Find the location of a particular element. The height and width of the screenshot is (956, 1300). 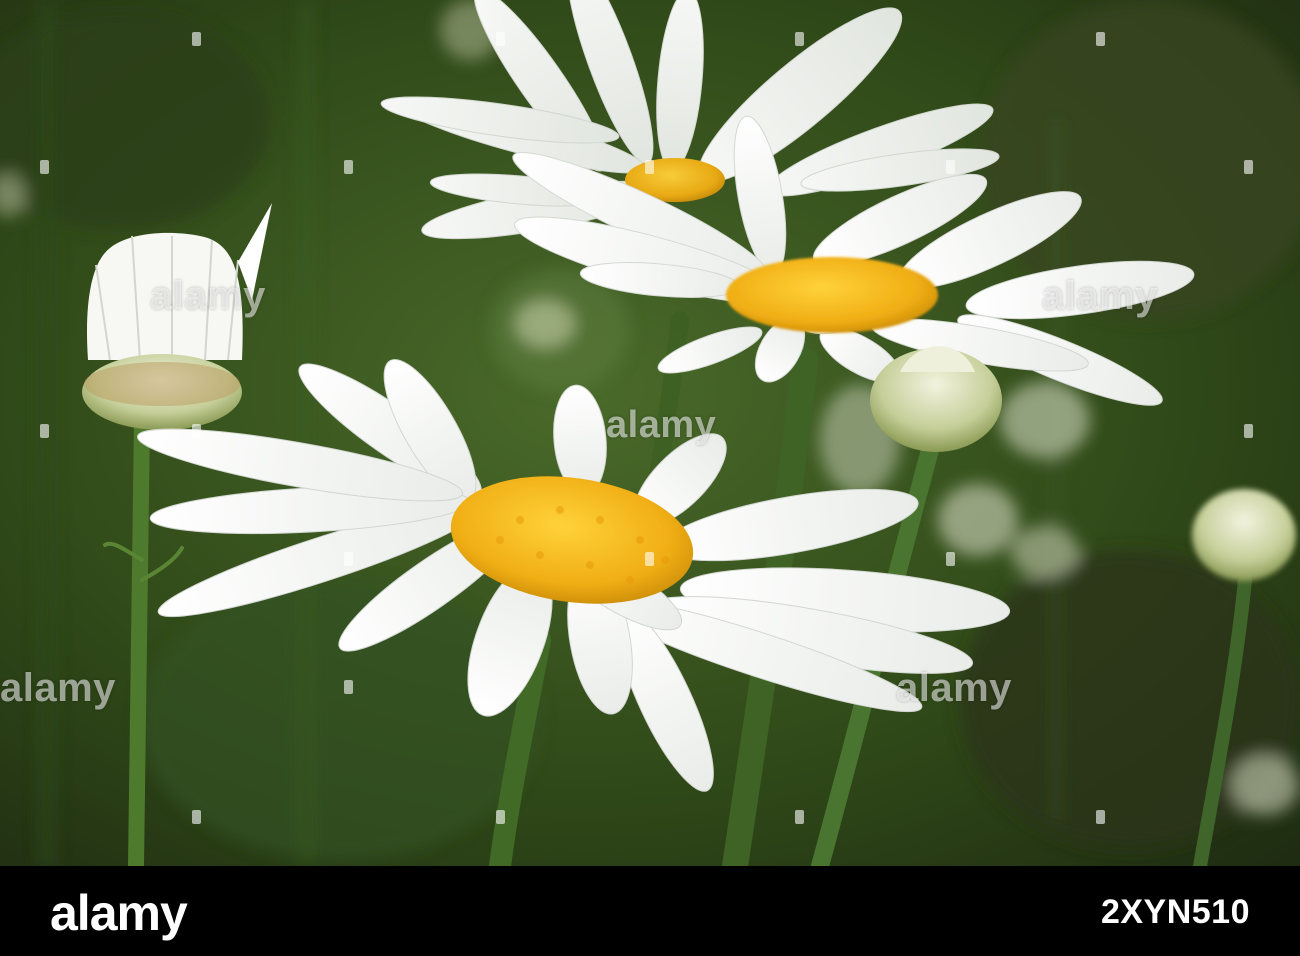

image-id: 2XYN510 is located at coordinates (1175, 912).